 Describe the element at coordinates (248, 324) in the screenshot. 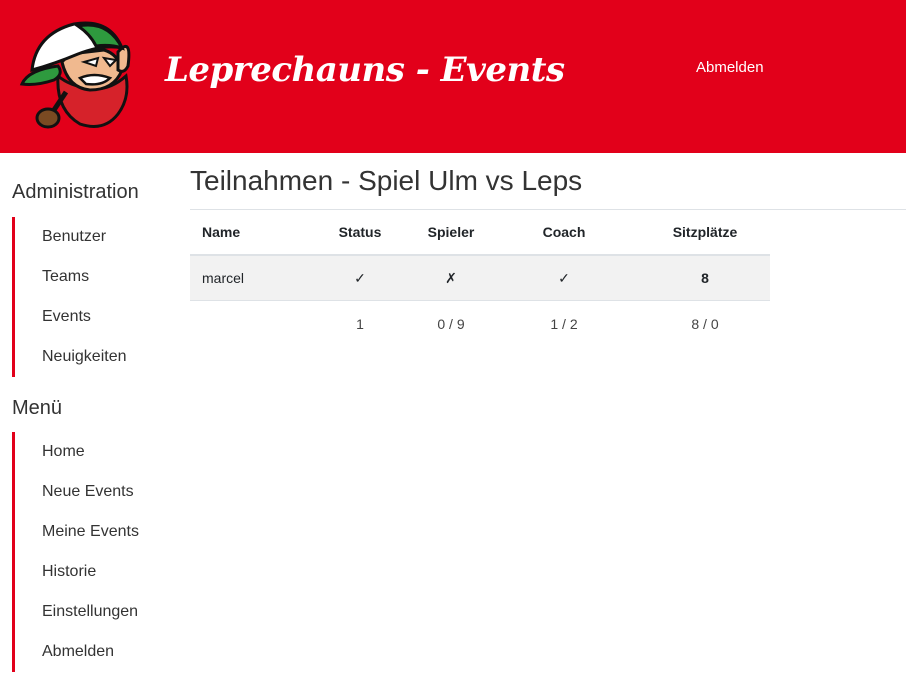

I see `summary-name` at that location.